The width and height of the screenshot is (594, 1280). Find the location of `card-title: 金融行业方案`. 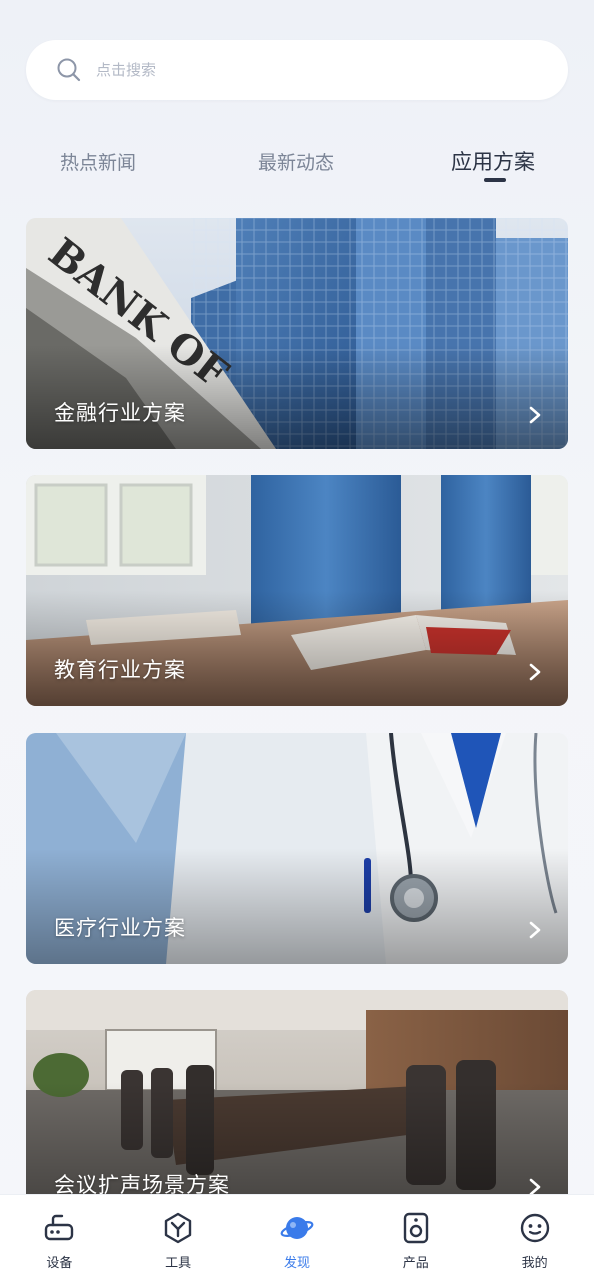

card-title: 金融行业方案 is located at coordinates (120, 413).